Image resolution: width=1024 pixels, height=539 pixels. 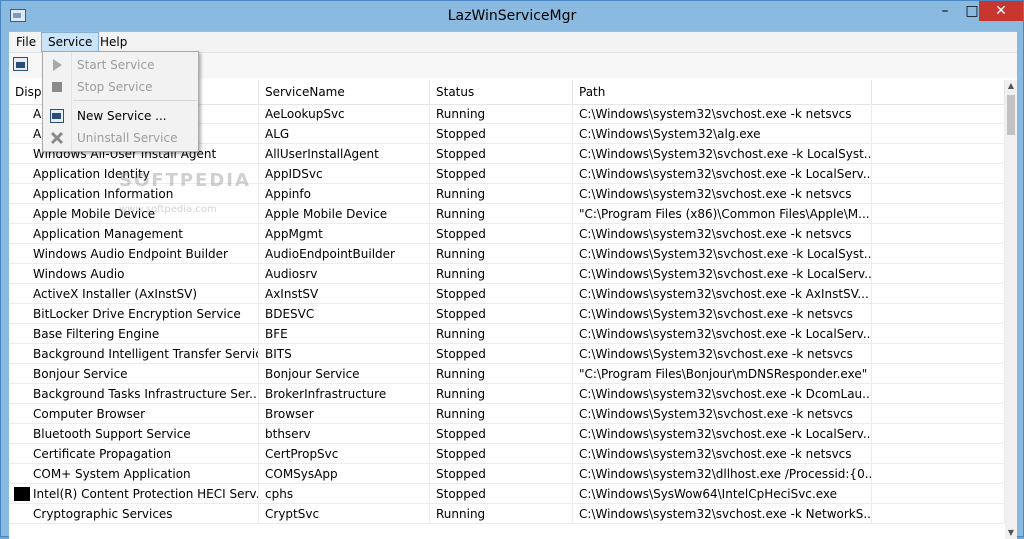 What do you see at coordinates (134, 254) in the screenshot?
I see `cell-display: Windows Audio Endpoint Builder` at bounding box center [134, 254].